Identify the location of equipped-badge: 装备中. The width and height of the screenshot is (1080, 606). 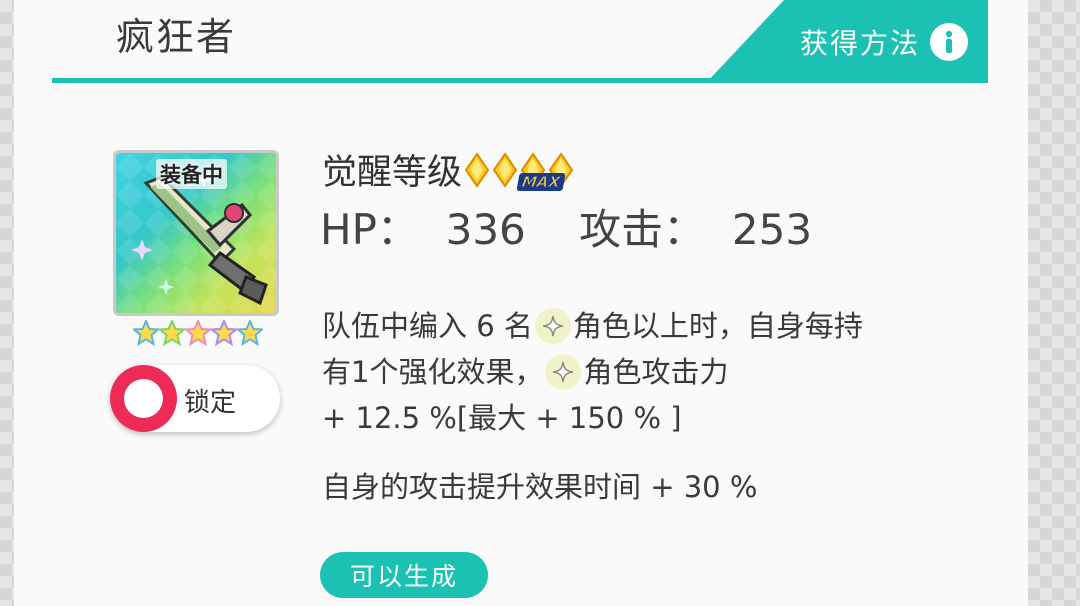
(191, 174).